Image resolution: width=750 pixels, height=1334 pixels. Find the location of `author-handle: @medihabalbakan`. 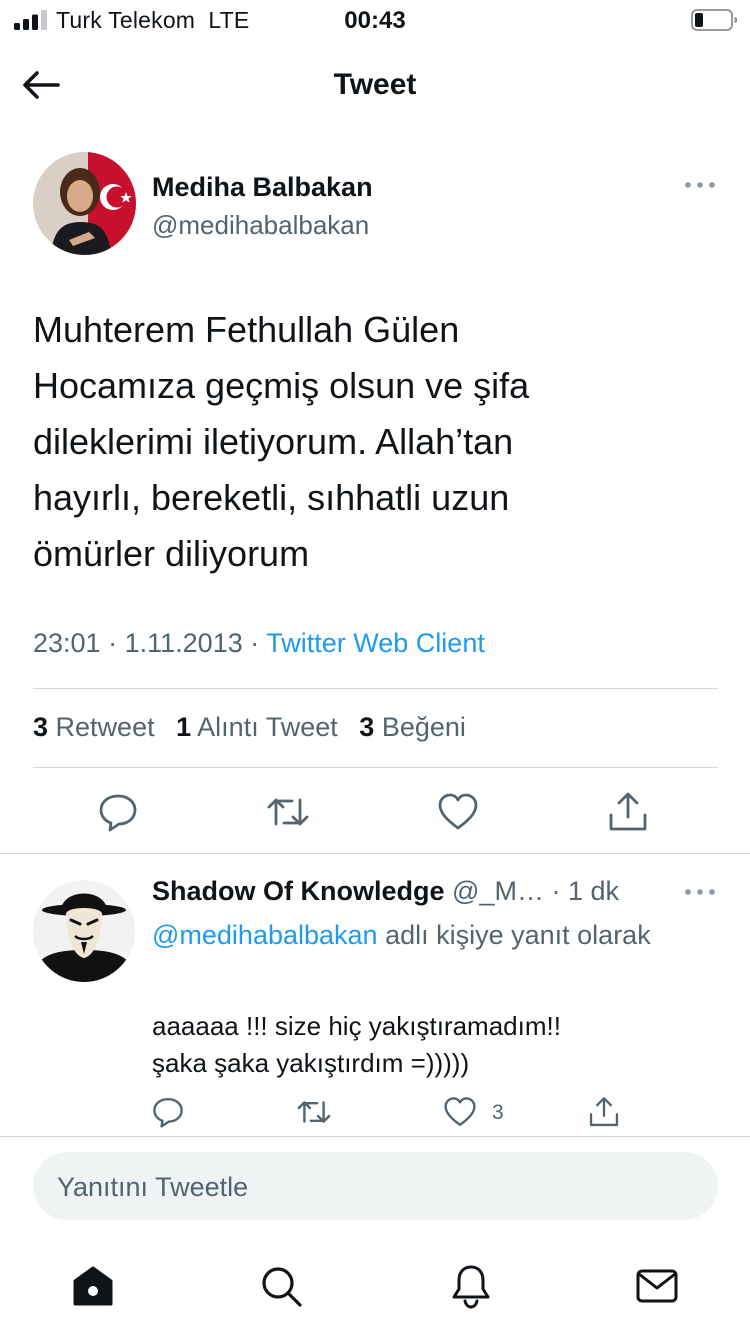

author-handle: @medihabalbakan is located at coordinates (260, 225).